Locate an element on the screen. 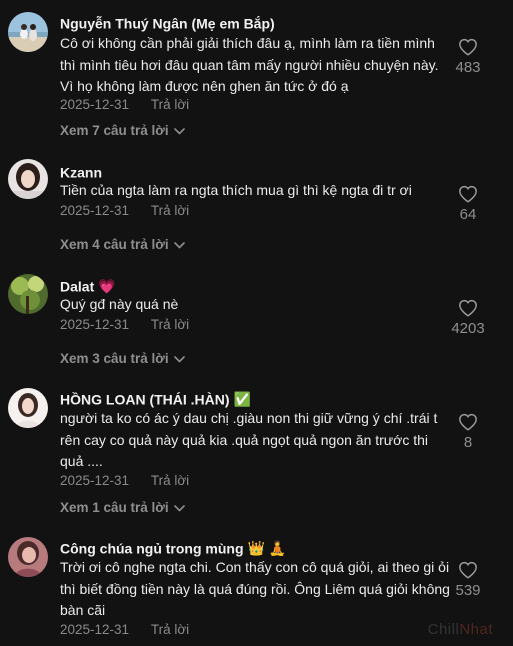  comment-username: Nguyễn Thuý Ngân (Mẹ em Bắp) is located at coordinates (167, 22).